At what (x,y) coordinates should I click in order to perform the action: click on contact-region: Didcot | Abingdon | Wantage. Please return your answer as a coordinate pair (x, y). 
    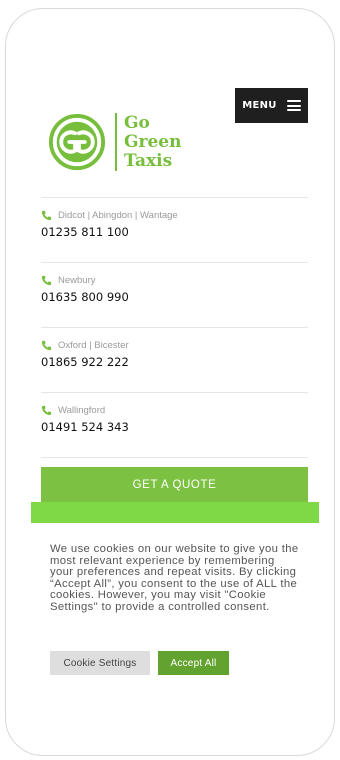
    Looking at the image, I should click on (118, 215).